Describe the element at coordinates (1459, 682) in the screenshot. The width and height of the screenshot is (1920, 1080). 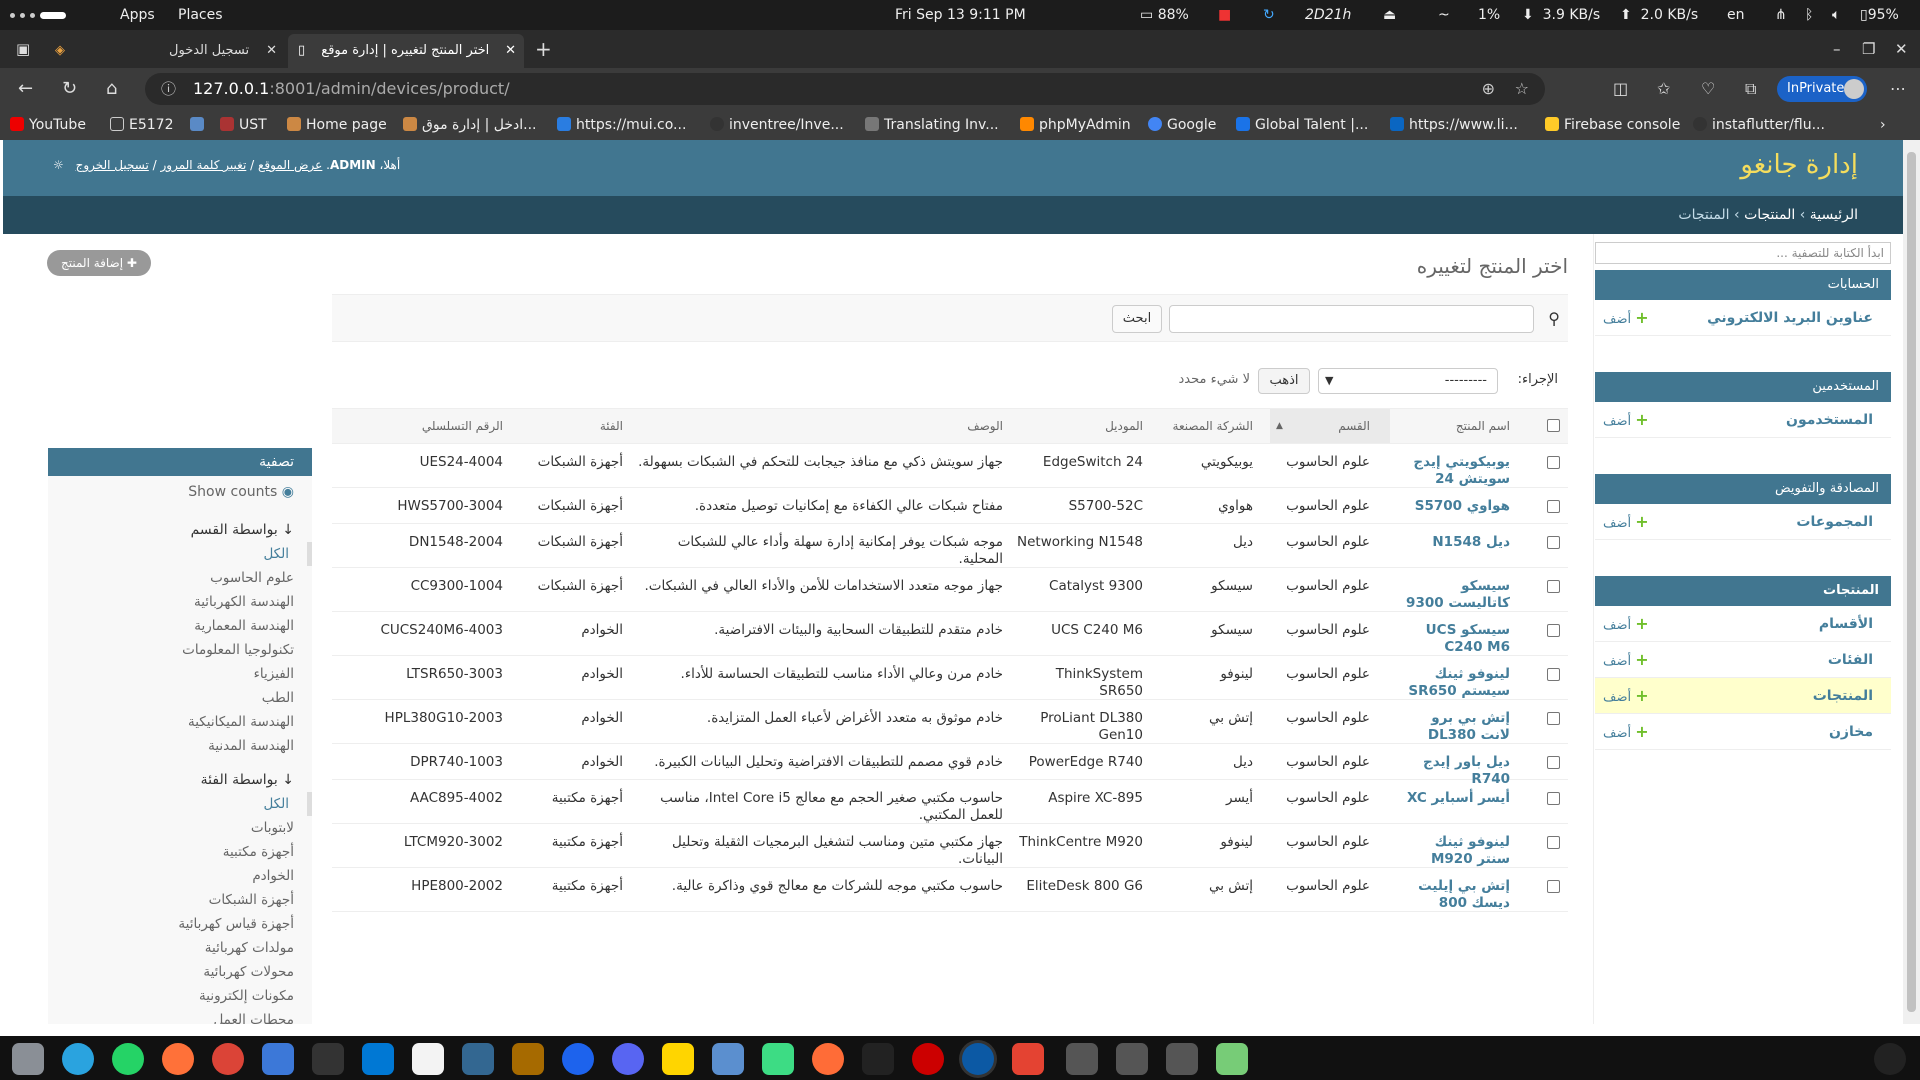
I see `product-link: لينوفو ثينك سيستم SR650` at that location.